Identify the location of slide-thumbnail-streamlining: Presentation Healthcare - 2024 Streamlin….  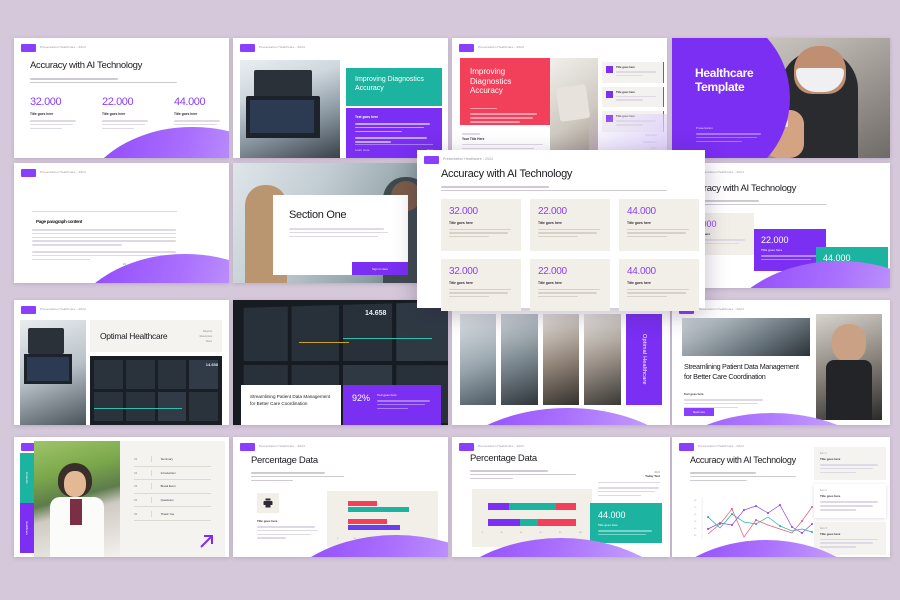
(781, 362).